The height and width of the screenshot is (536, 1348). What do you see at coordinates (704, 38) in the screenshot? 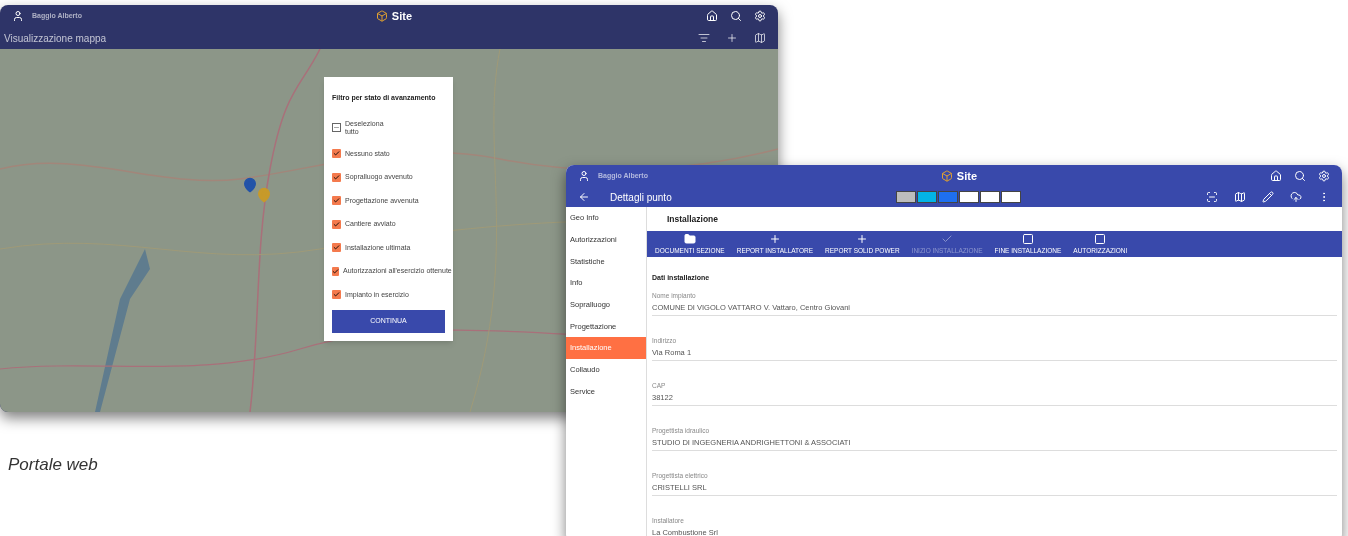
I see `filter-icon` at bounding box center [704, 38].